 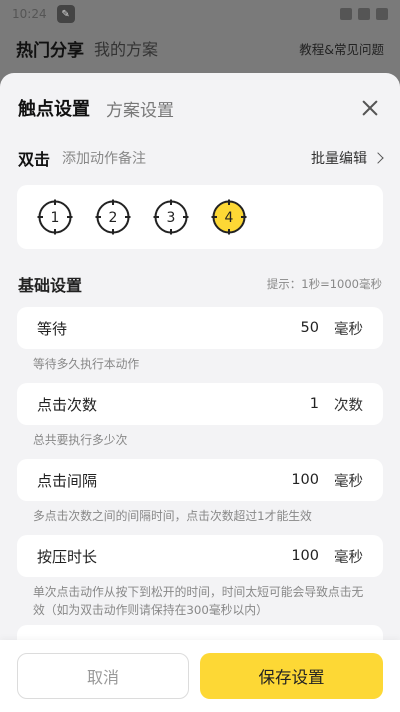 I want to click on basic-settings-header: 基础设置 提示：1秒=1000毫秒, so click(x=200, y=284).